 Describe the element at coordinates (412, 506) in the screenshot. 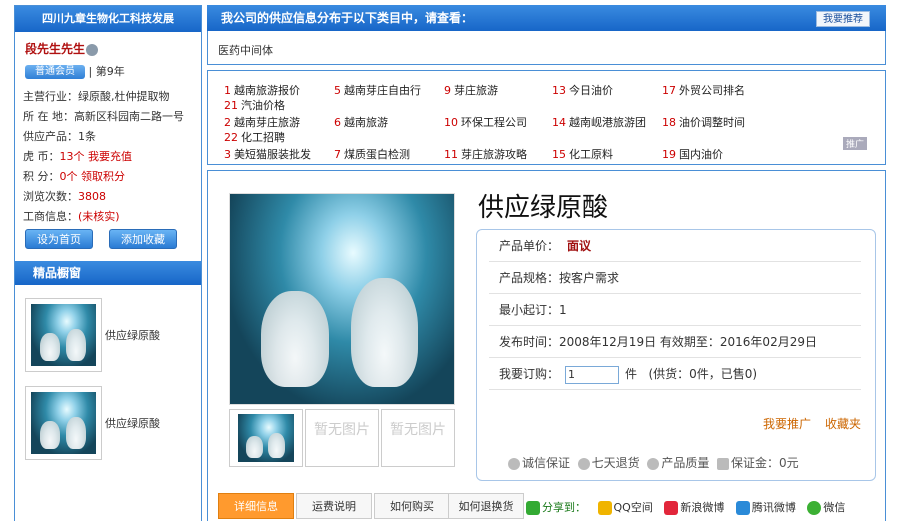

I see `tab-how-to-buy: 如何购买` at that location.